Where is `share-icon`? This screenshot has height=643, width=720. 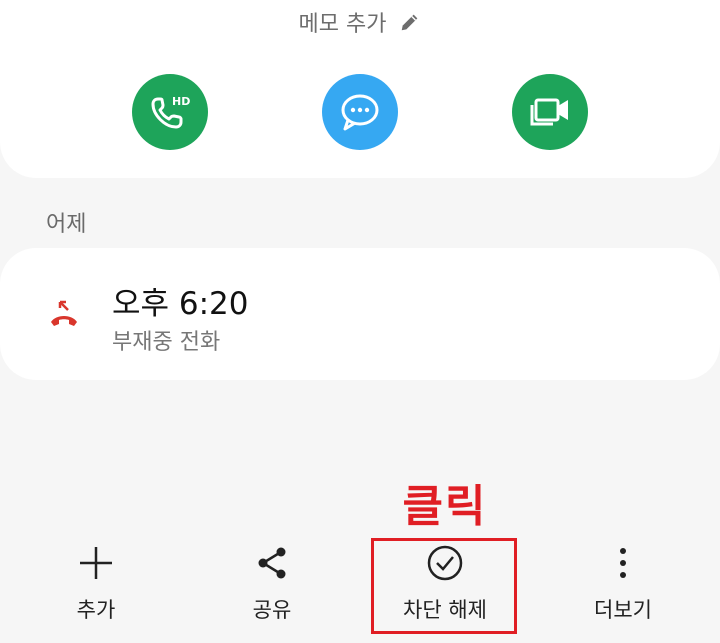 share-icon is located at coordinates (272, 565).